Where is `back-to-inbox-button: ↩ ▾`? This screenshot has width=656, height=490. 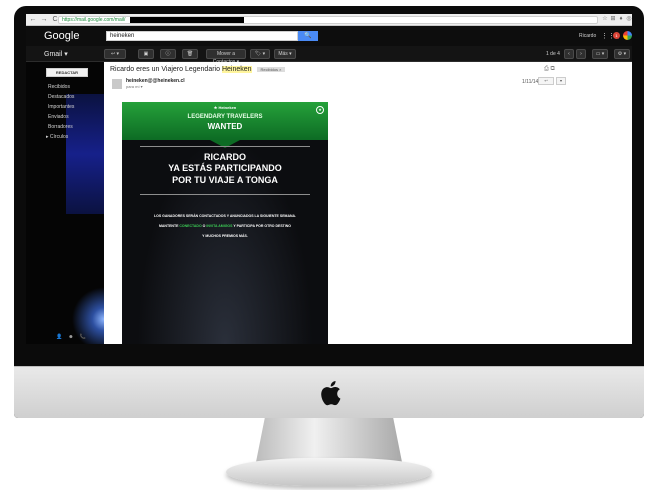 back-to-inbox-button: ↩ ▾ is located at coordinates (115, 54).